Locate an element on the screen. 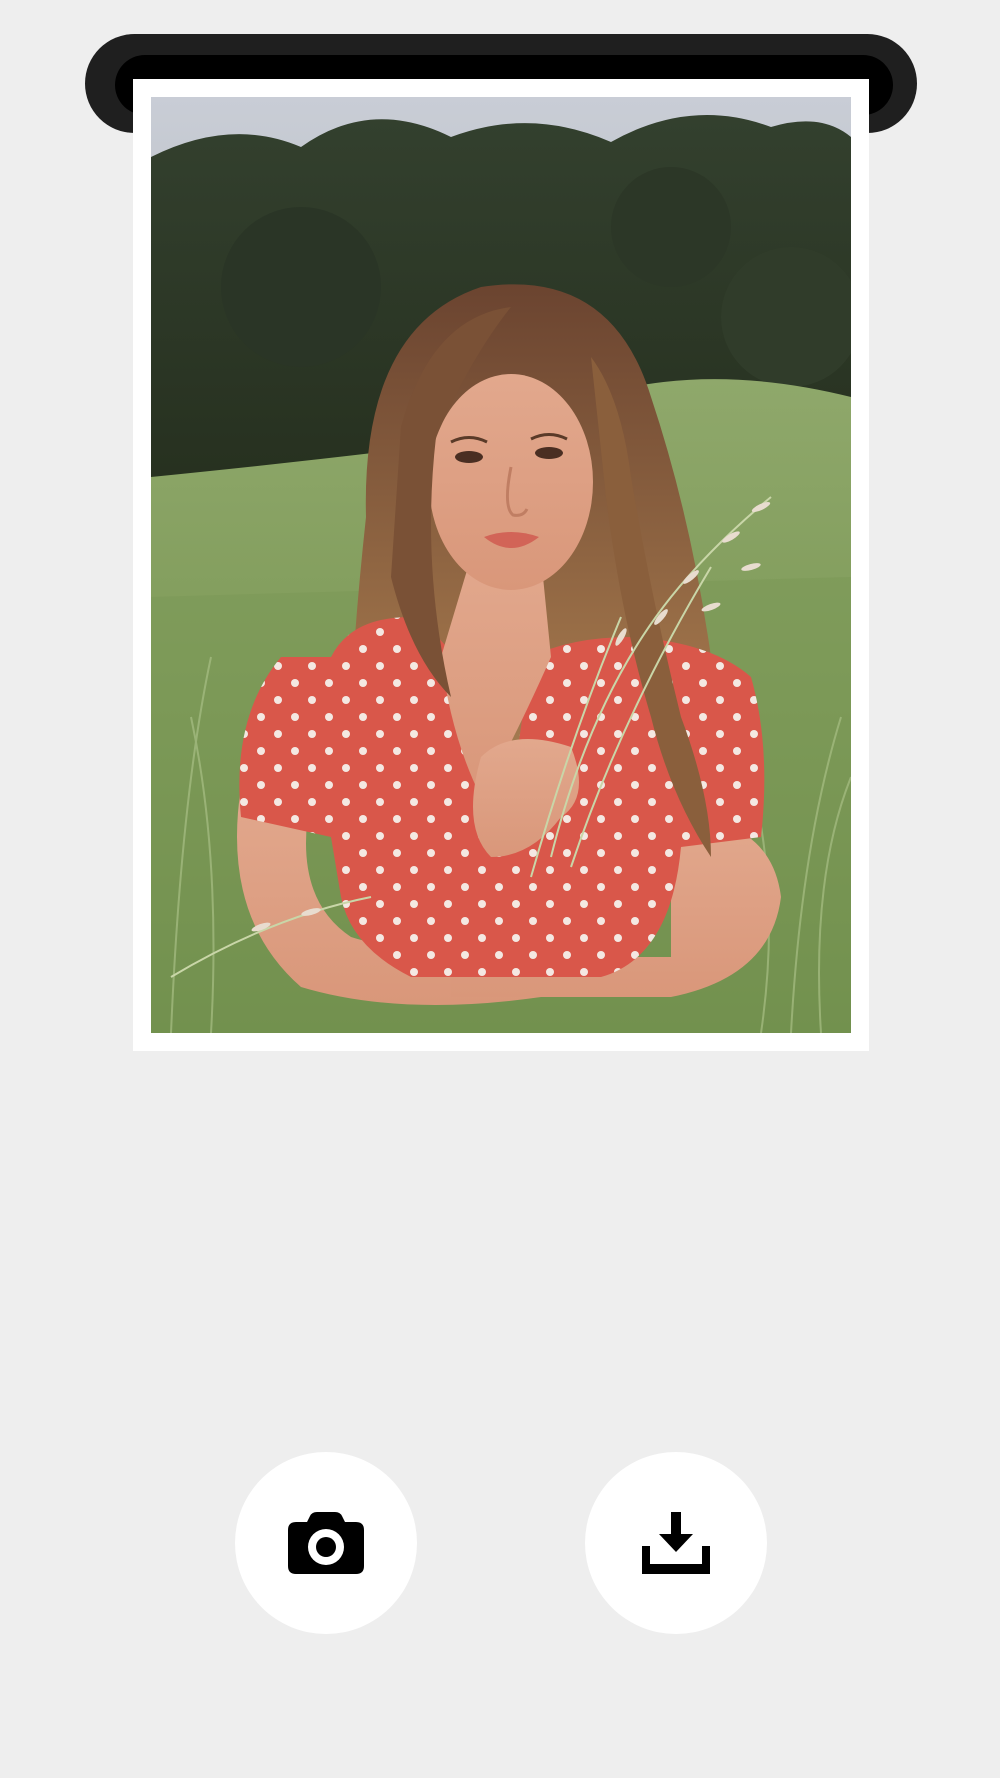 Image resolution: width=1000 pixels, height=1778 pixels. download-icon is located at coordinates (676, 1543).